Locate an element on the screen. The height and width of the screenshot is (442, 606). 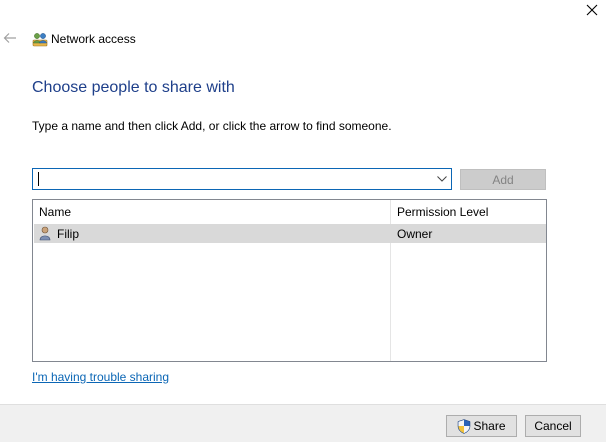
back-arrow-icon is located at coordinates (9, 38).